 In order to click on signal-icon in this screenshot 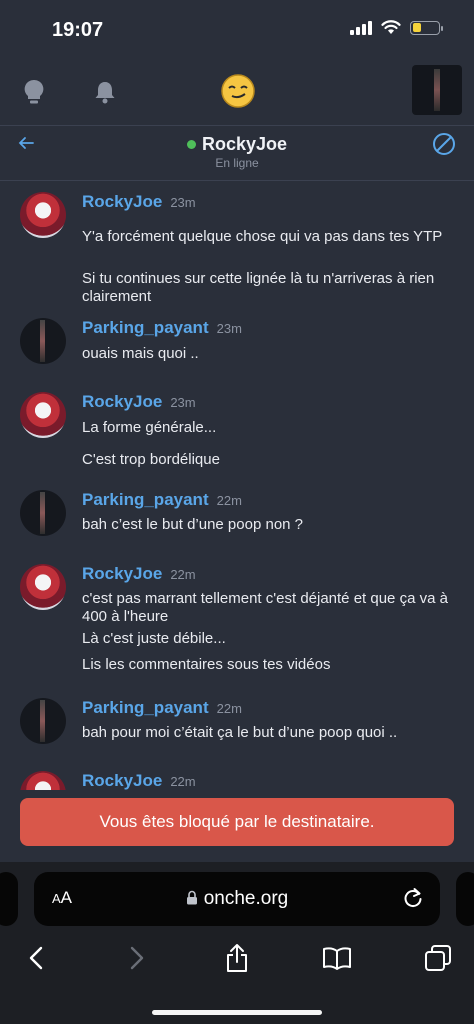, I will do `click(361, 27)`.